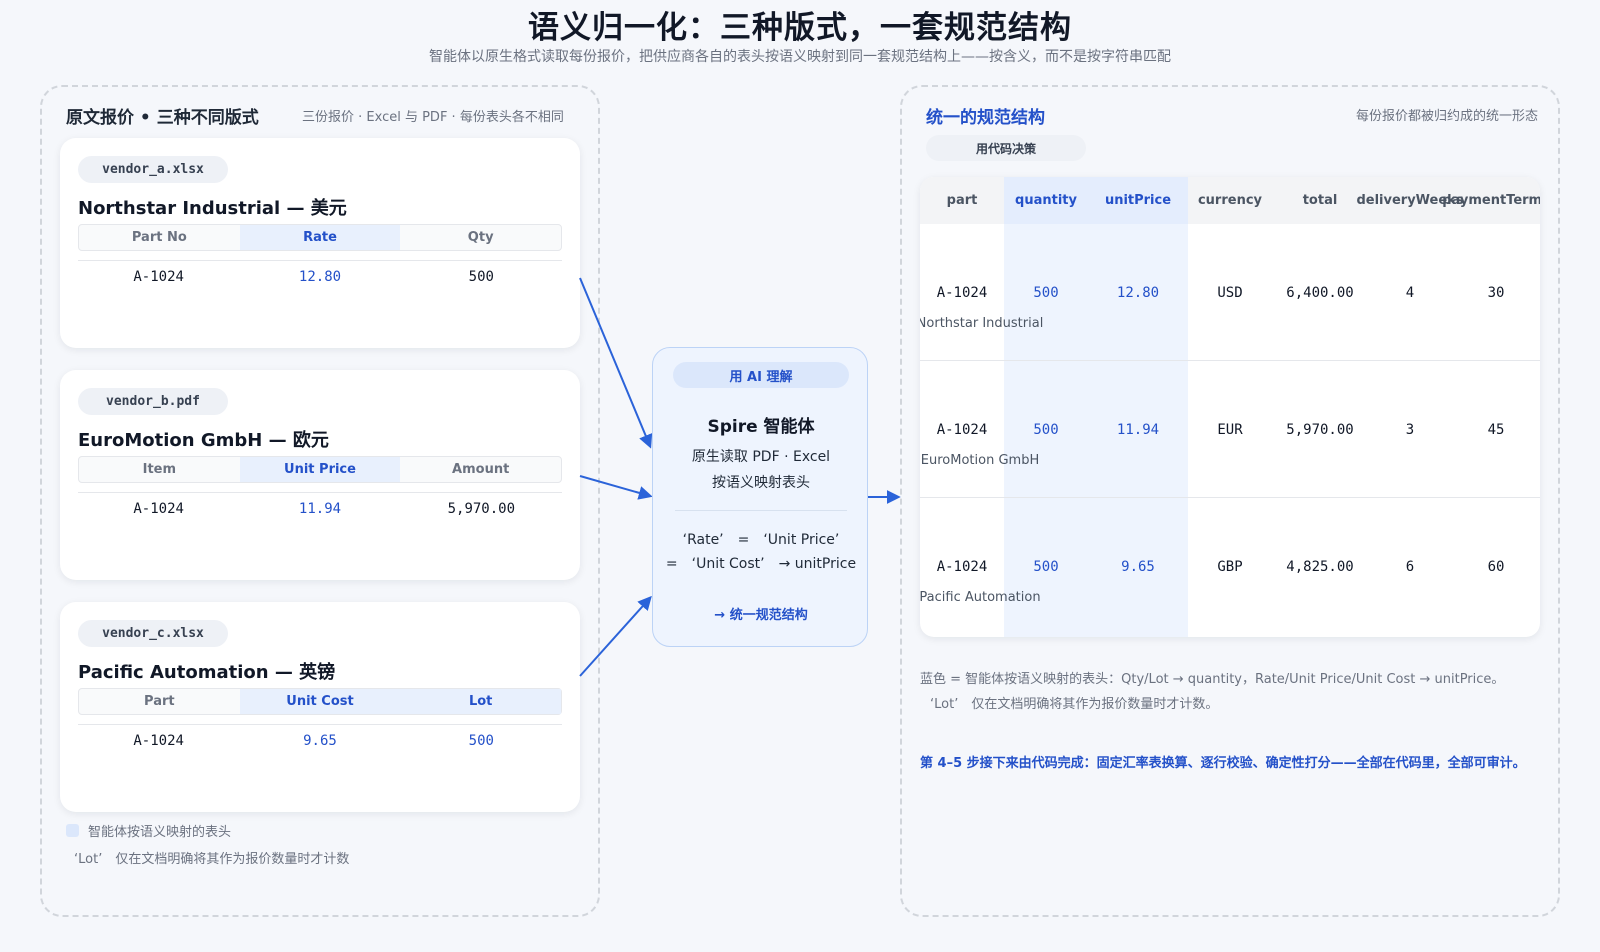  I want to click on column-header: total, so click(1320, 200).